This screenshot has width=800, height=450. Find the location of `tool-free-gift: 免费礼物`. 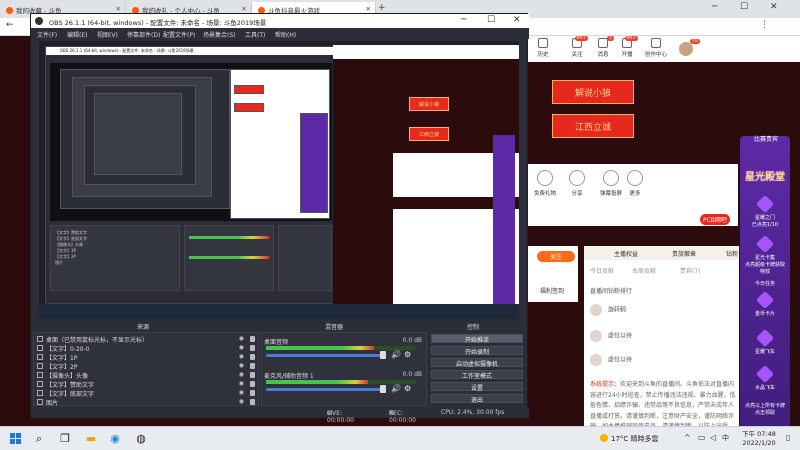

tool-free-gift: 免费礼物 is located at coordinates (545, 183).